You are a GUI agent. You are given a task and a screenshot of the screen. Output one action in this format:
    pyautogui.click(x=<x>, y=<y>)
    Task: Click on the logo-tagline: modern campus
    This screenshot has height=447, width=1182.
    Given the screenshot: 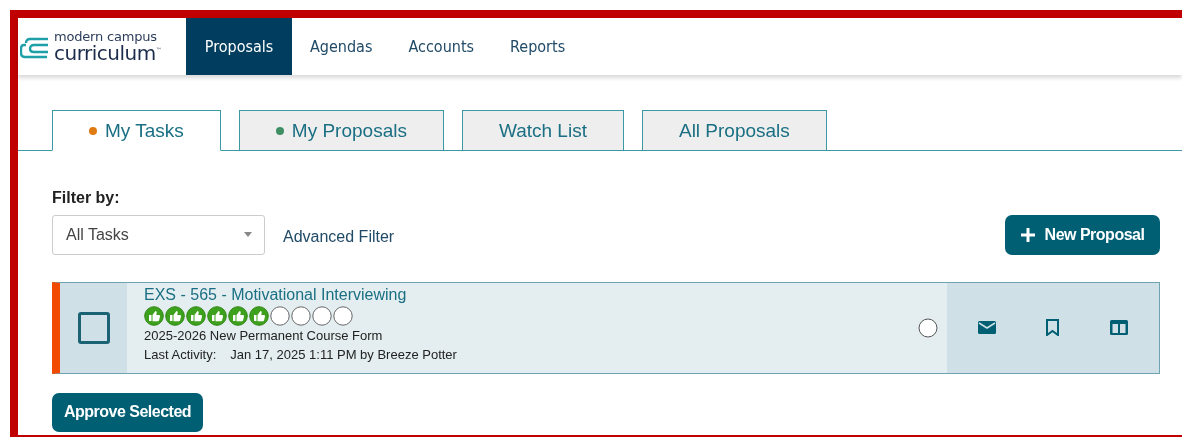 What is the action you would take?
    pyautogui.click(x=106, y=36)
    